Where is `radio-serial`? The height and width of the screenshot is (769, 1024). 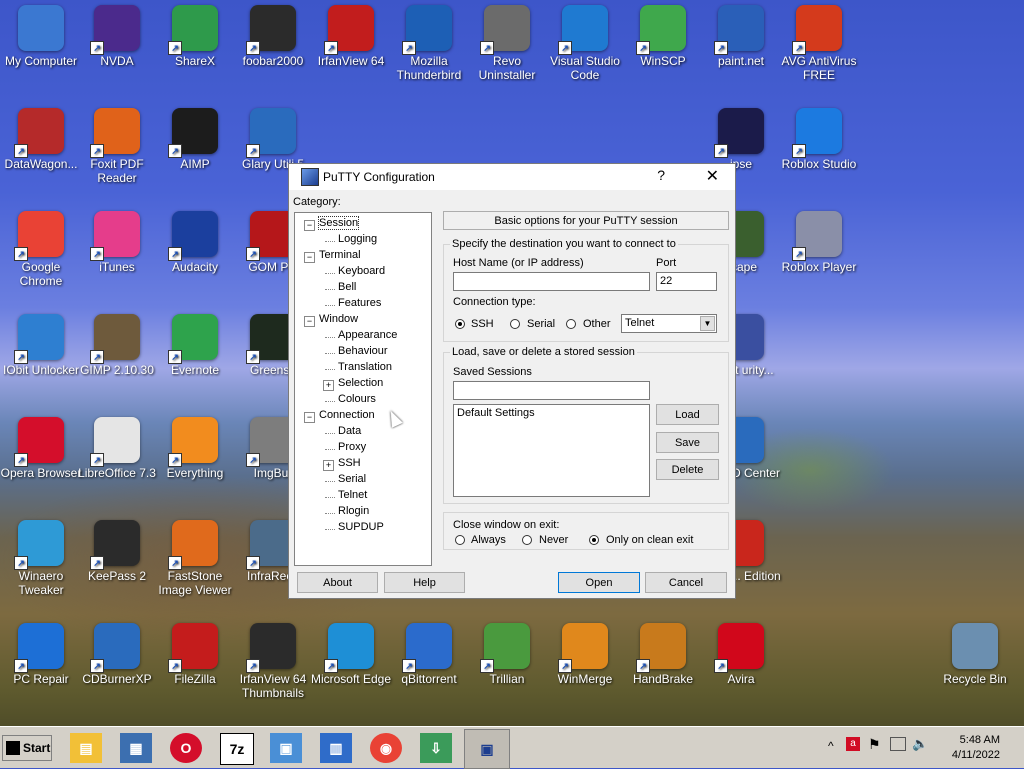 radio-serial is located at coordinates (515, 324).